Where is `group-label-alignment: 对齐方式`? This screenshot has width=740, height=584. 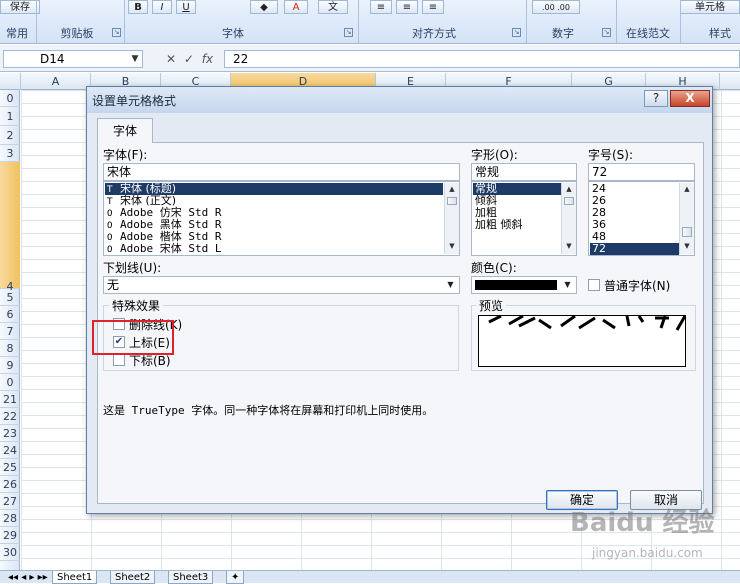
group-label-alignment: 对齐方式 is located at coordinates (434, 33).